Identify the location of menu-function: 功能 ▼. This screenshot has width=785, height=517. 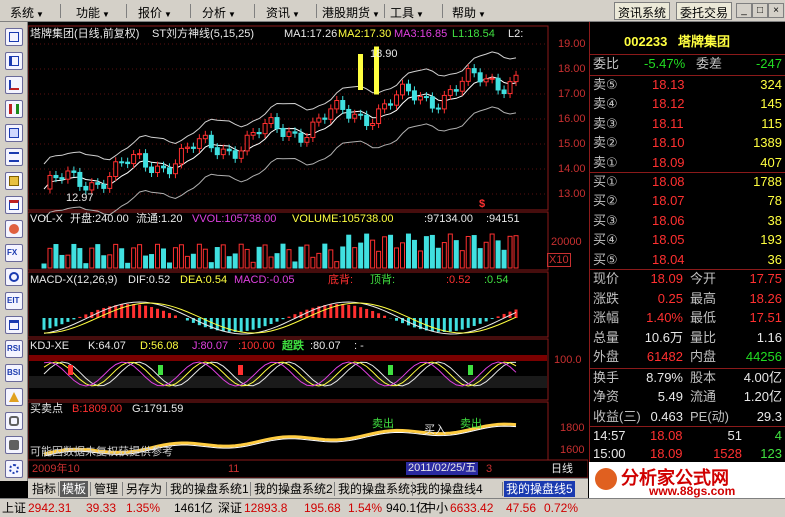
(93, 12).